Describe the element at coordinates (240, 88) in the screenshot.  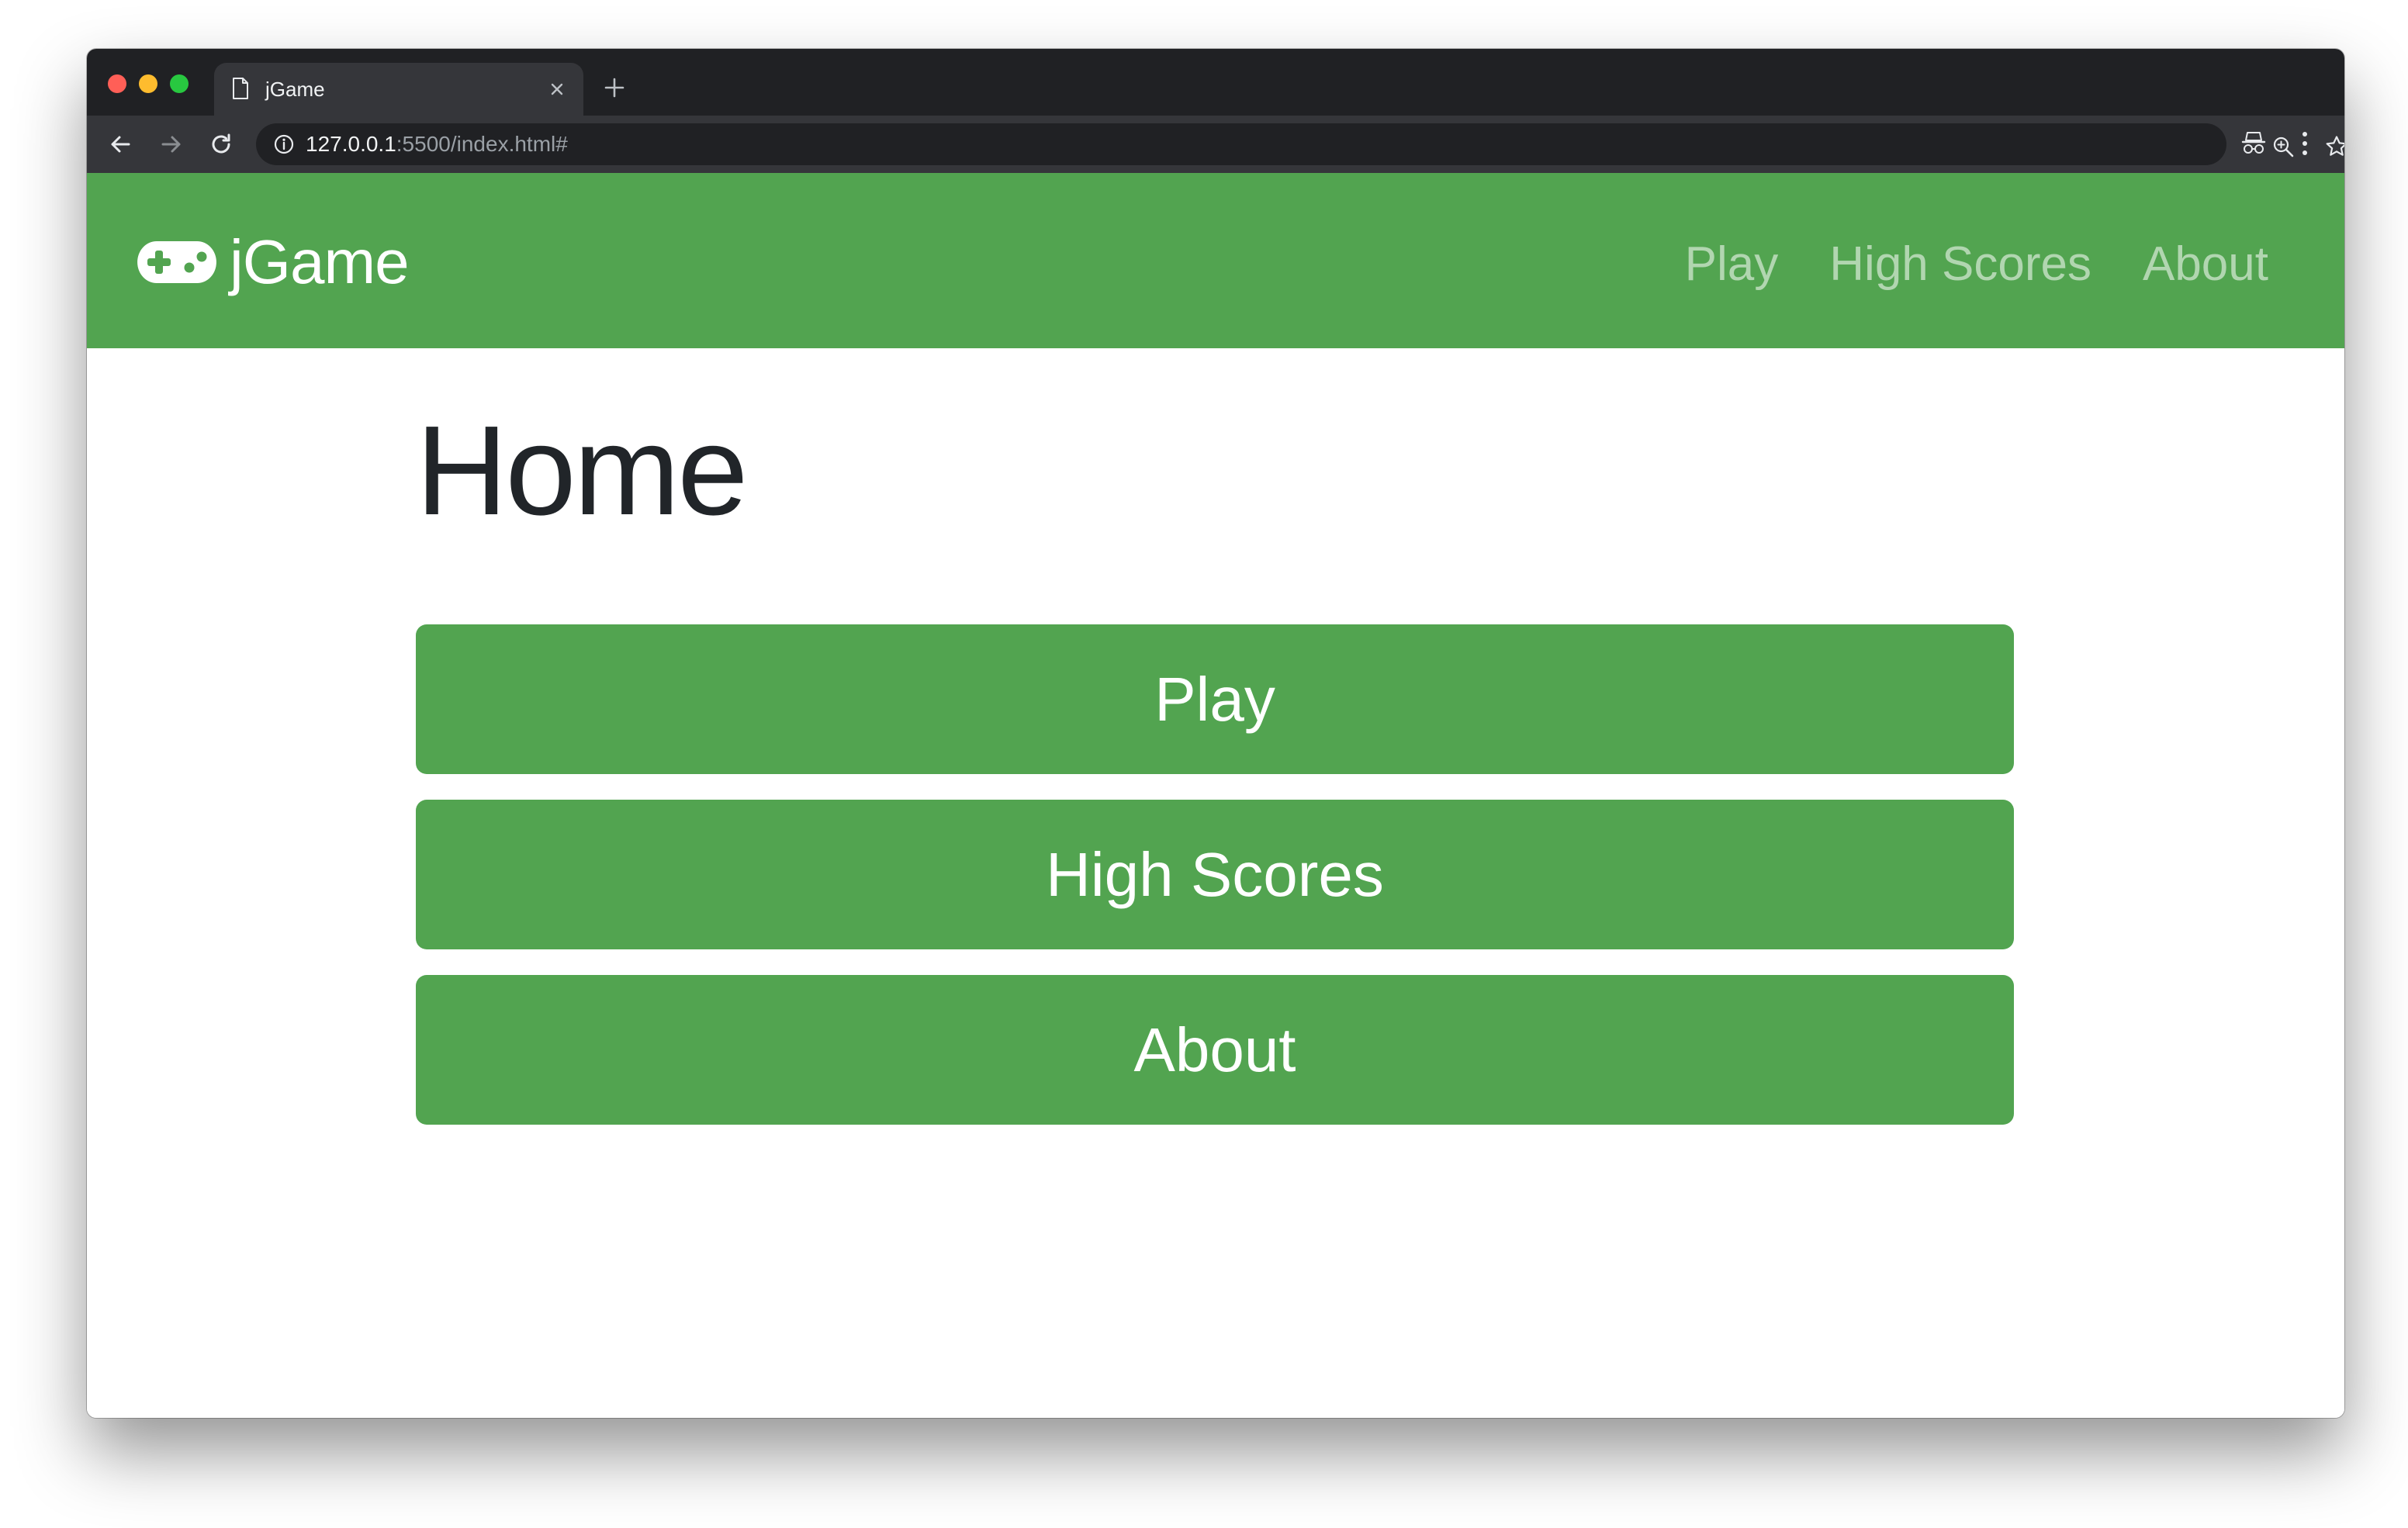
I see `document-icon` at that location.